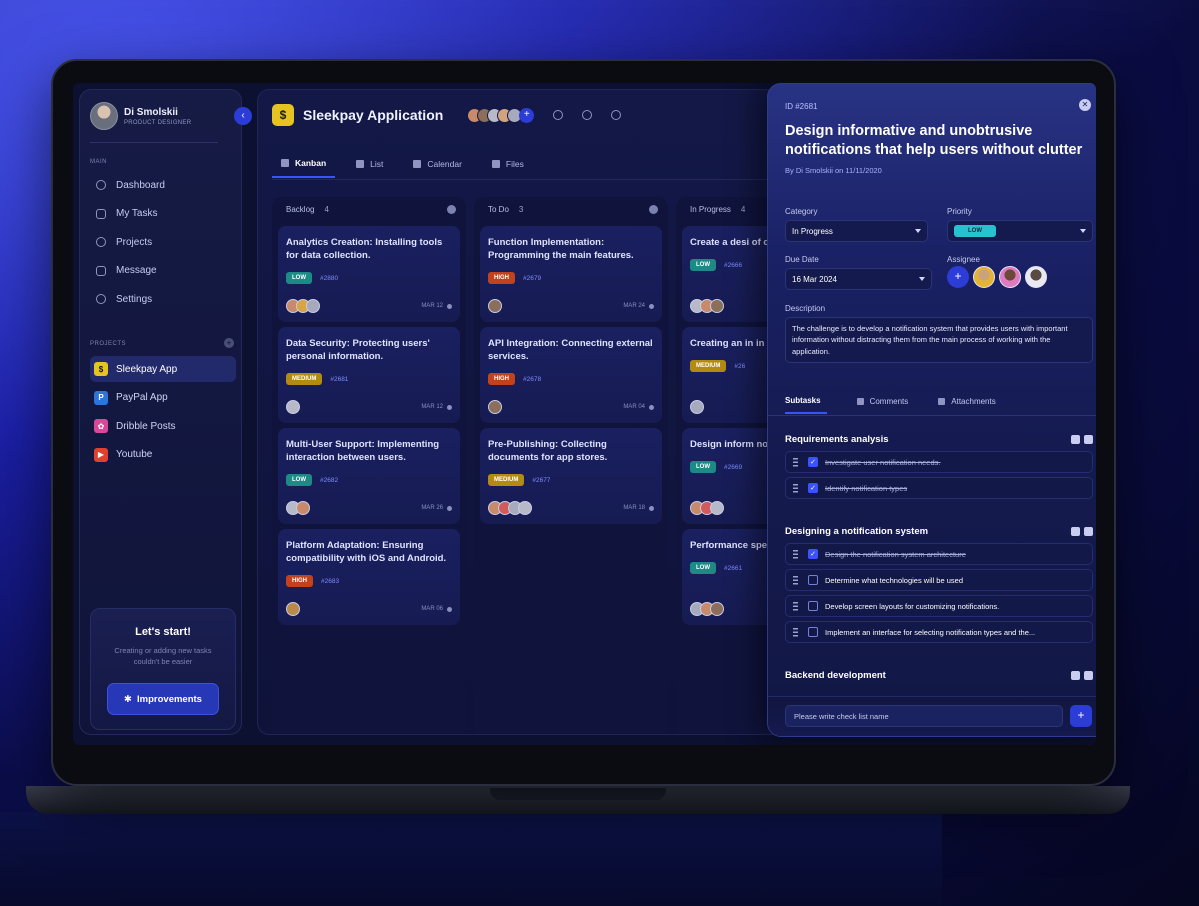 This screenshot has height=906, width=1199. What do you see at coordinates (163, 455) in the screenshot?
I see `sidebar-item-youtube: ▶ Youtube` at bounding box center [163, 455].